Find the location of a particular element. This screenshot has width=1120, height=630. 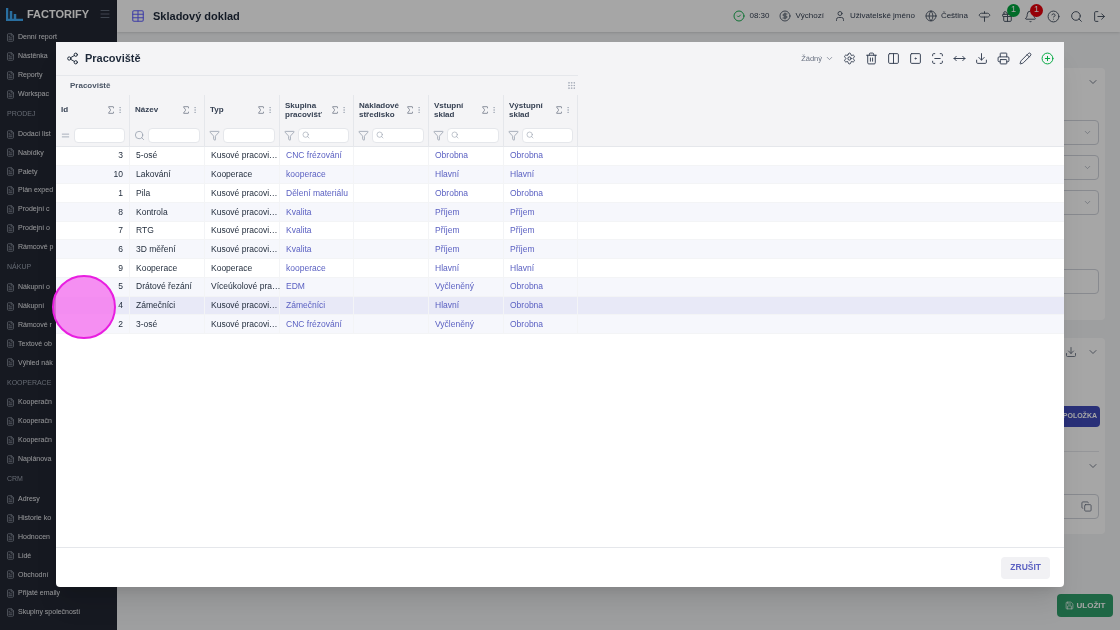

table-cell: 5 is located at coordinates (120, 287).